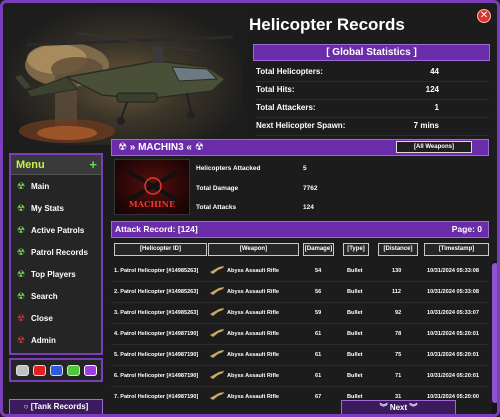 The width and height of the screenshot is (500, 417). What do you see at coordinates (289, 71) in the screenshot?
I see `stat-label: Total Helicopters:` at bounding box center [289, 71].